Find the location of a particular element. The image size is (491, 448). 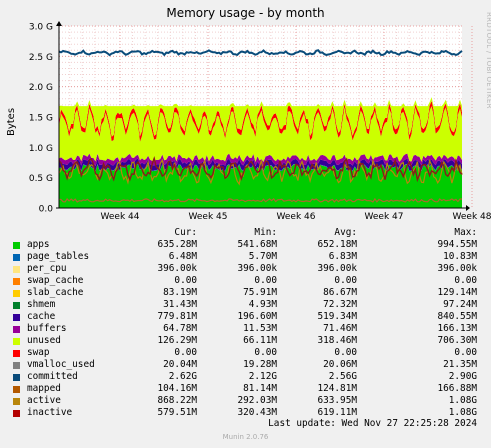

legend-avg: 396.00k is located at coordinates (337, 268).